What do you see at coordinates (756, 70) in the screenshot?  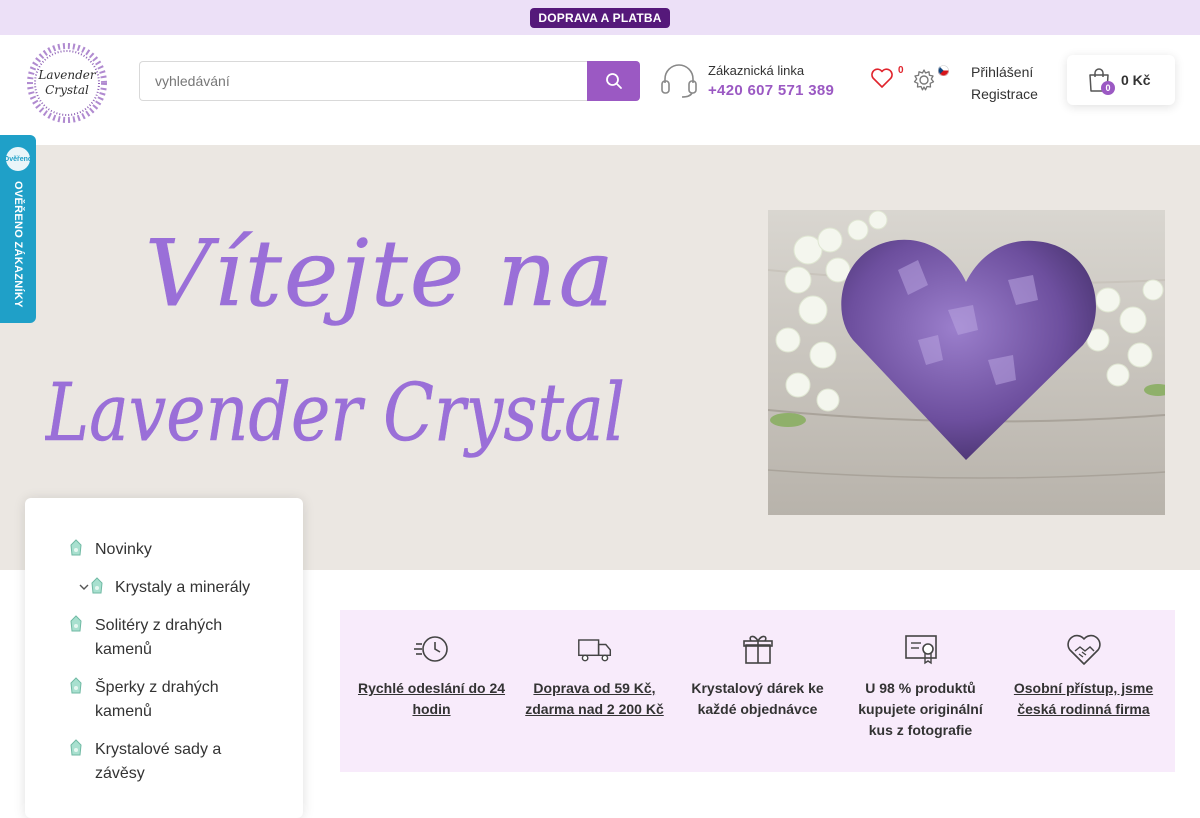 I see `hotline-title: Zákaznická linka` at bounding box center [756, 70].